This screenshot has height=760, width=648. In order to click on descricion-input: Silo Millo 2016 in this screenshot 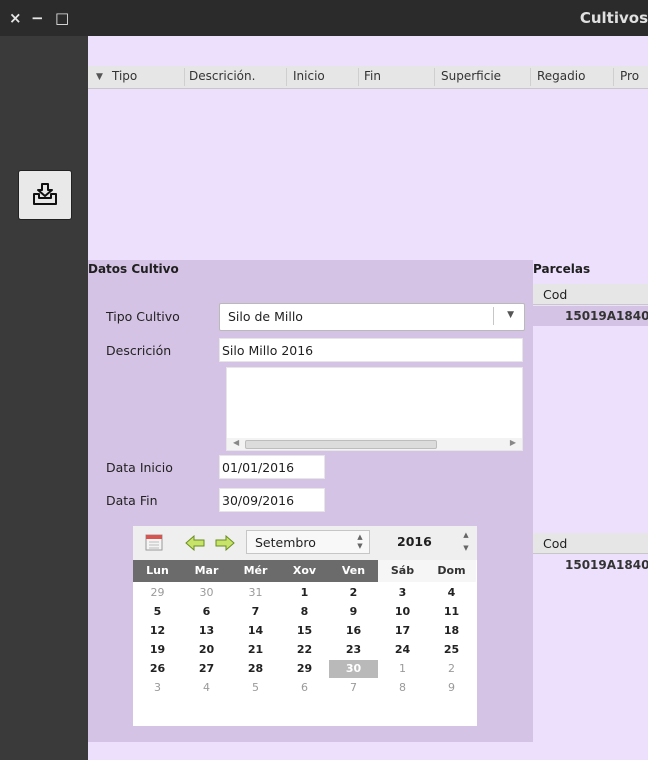, I will do `click(371, 350)`.